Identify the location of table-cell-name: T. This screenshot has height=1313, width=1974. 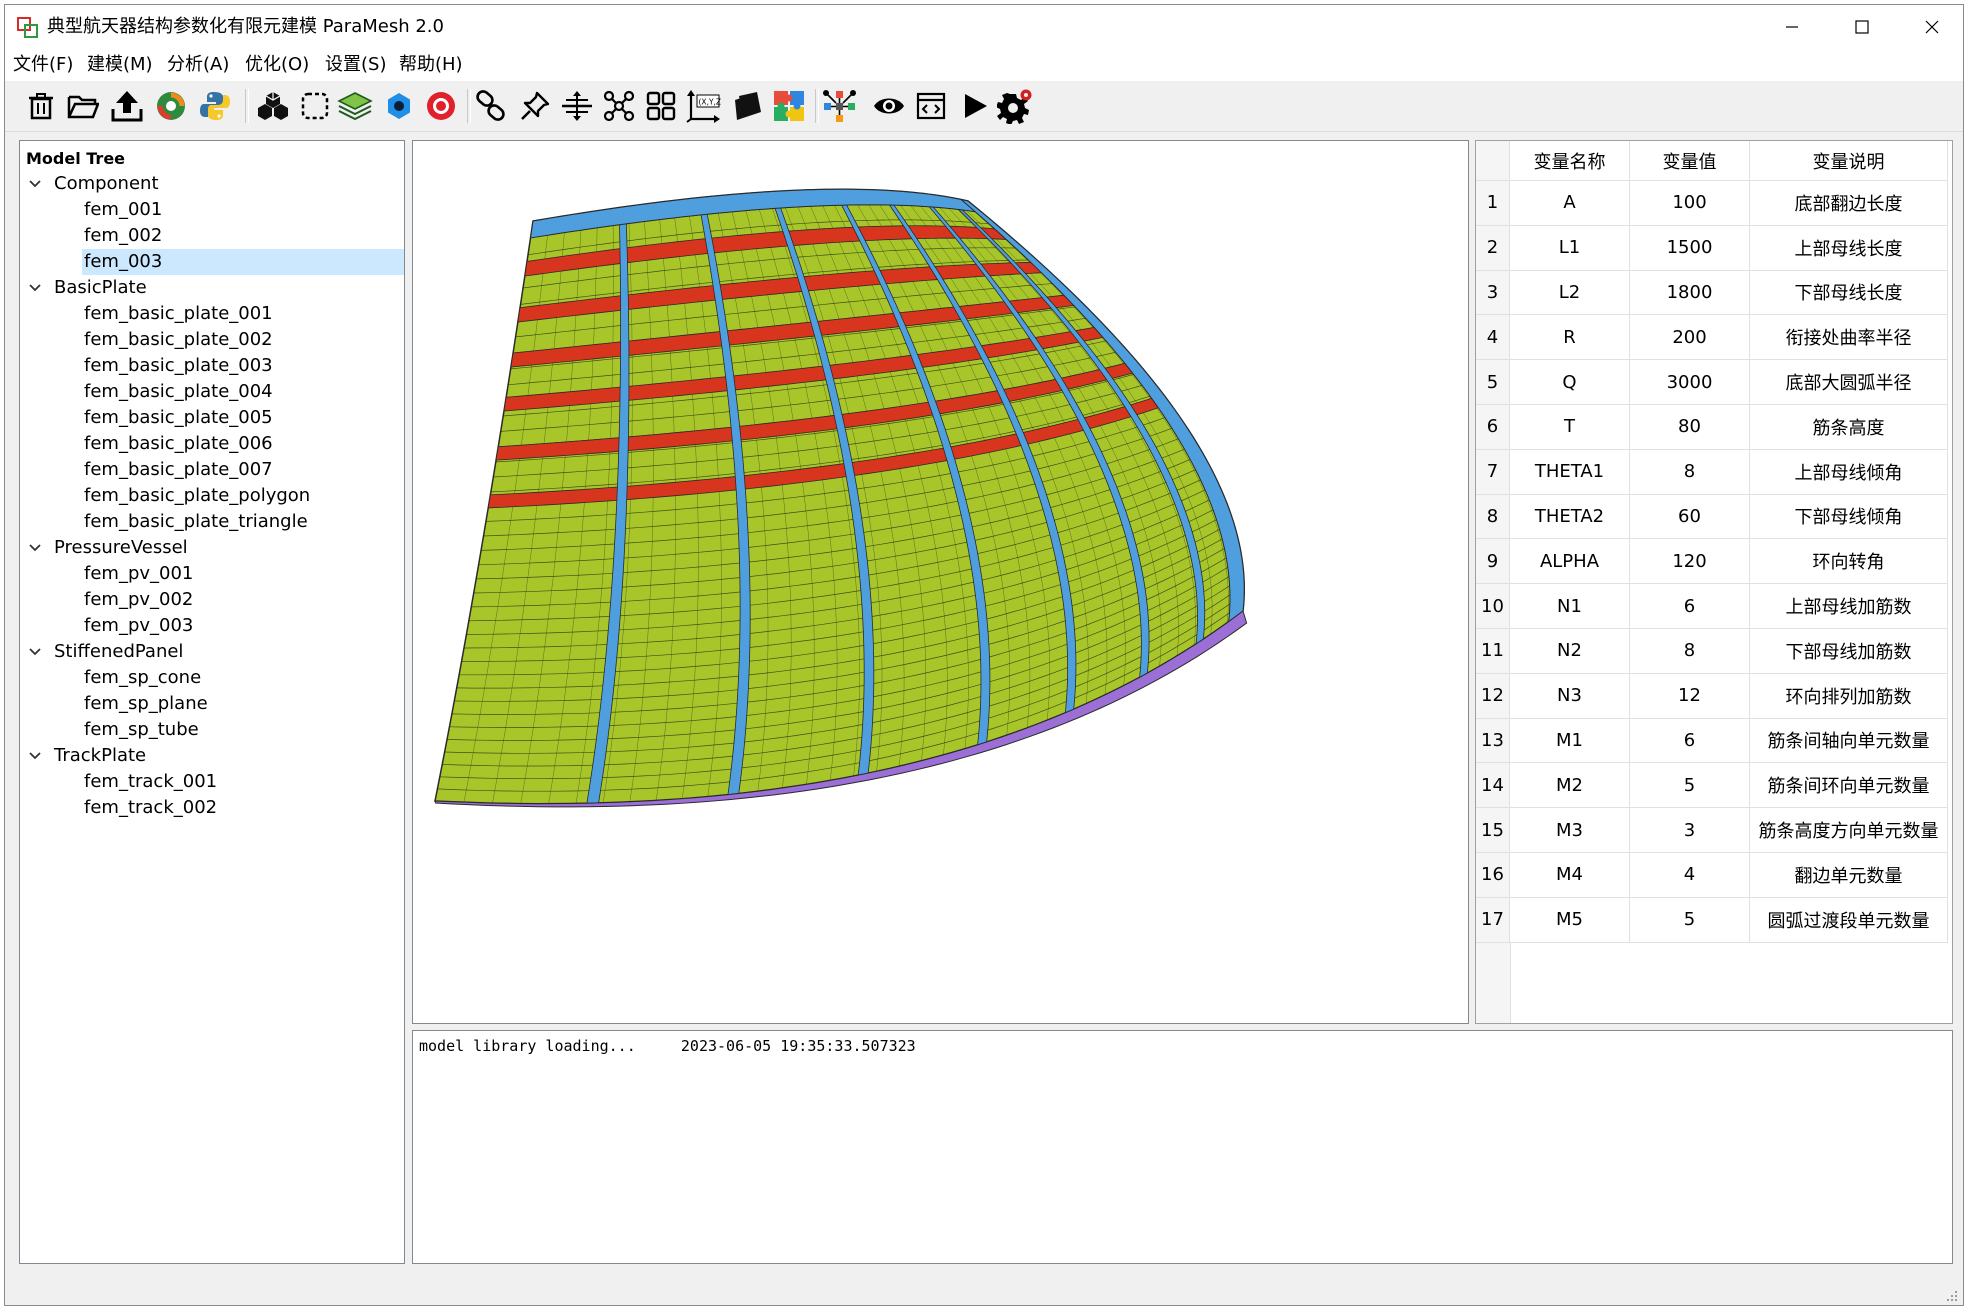
(1570, 427).